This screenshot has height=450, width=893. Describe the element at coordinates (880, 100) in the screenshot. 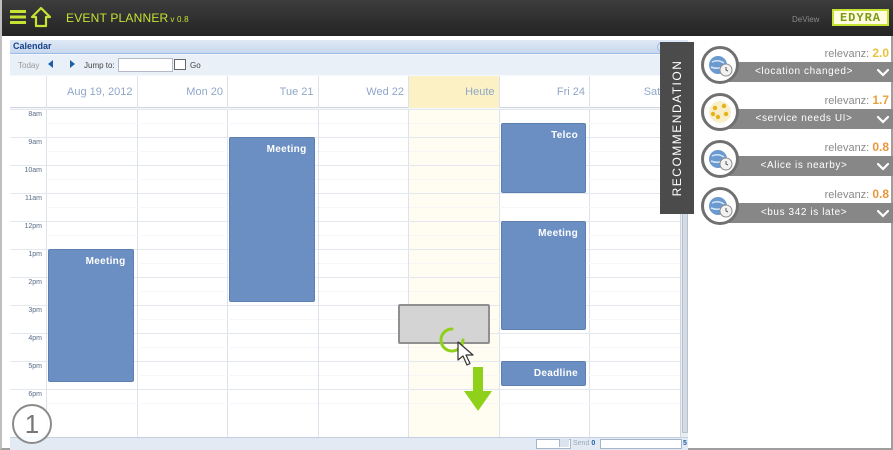

I see `relevanz-value: 1.7` at that location.